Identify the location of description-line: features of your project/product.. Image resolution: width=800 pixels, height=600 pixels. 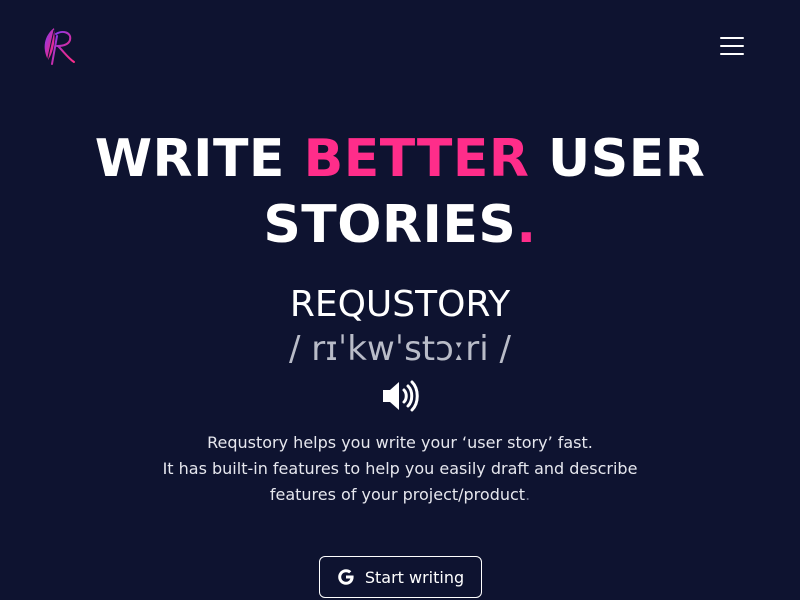
(400, 495).